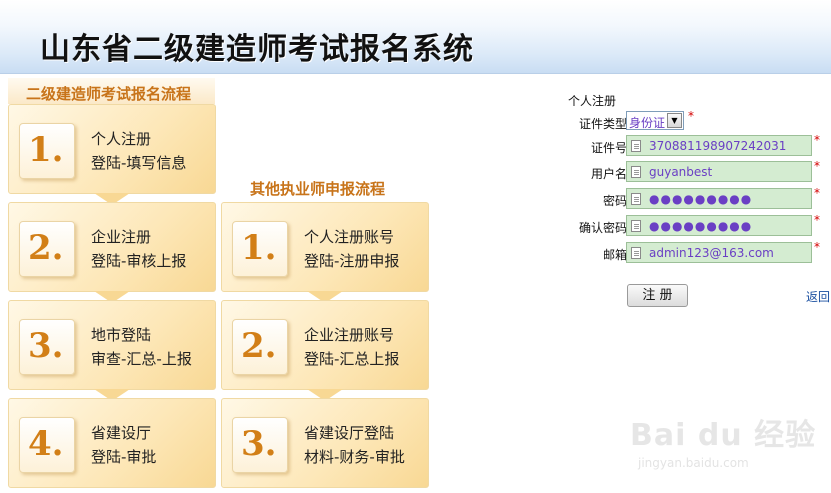 The image size is (831, 493). What do you see at coordinates (701, 199) in the screenshot?
I see `password-value: ●●●●●●●●●` at bounding box center [701, 199].